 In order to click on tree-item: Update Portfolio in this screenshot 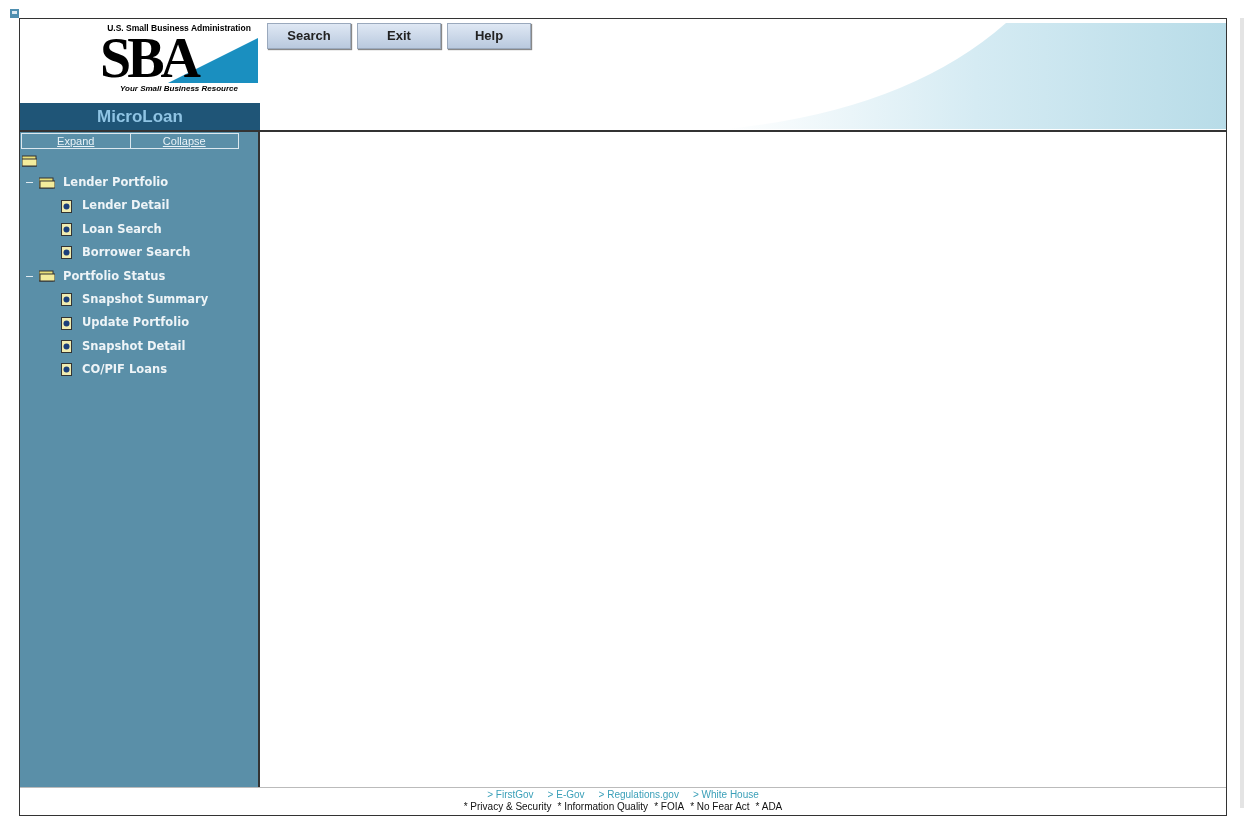, I will do `click(136, 323)`.